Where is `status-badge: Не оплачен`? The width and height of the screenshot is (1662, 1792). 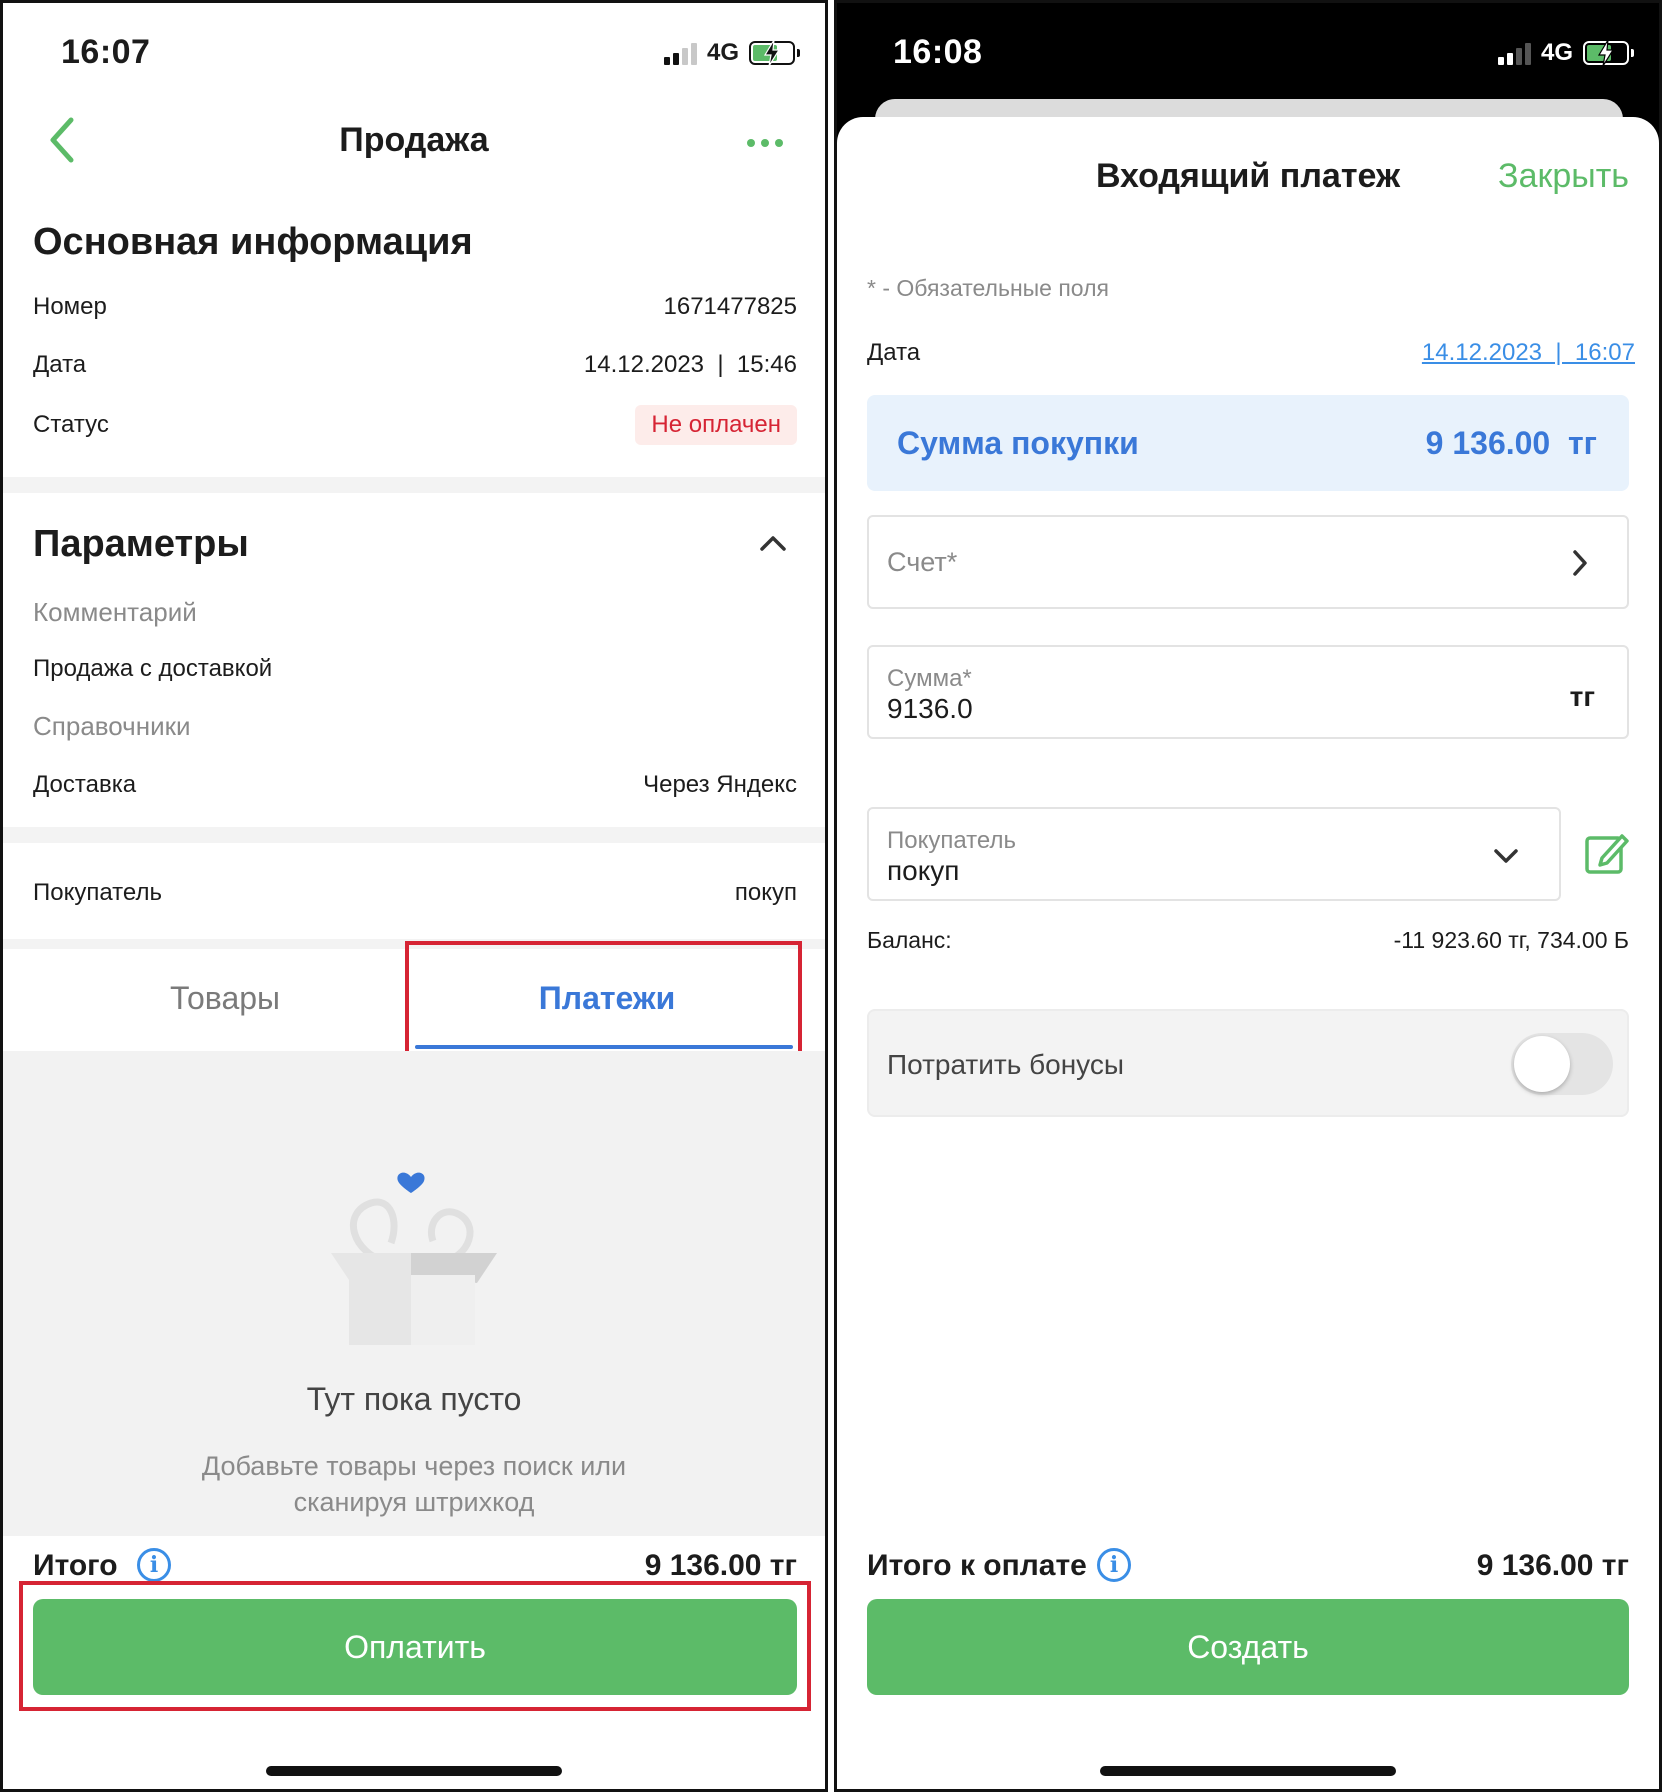 status-badge: Не оплачен is located at coordinates (716, 425).